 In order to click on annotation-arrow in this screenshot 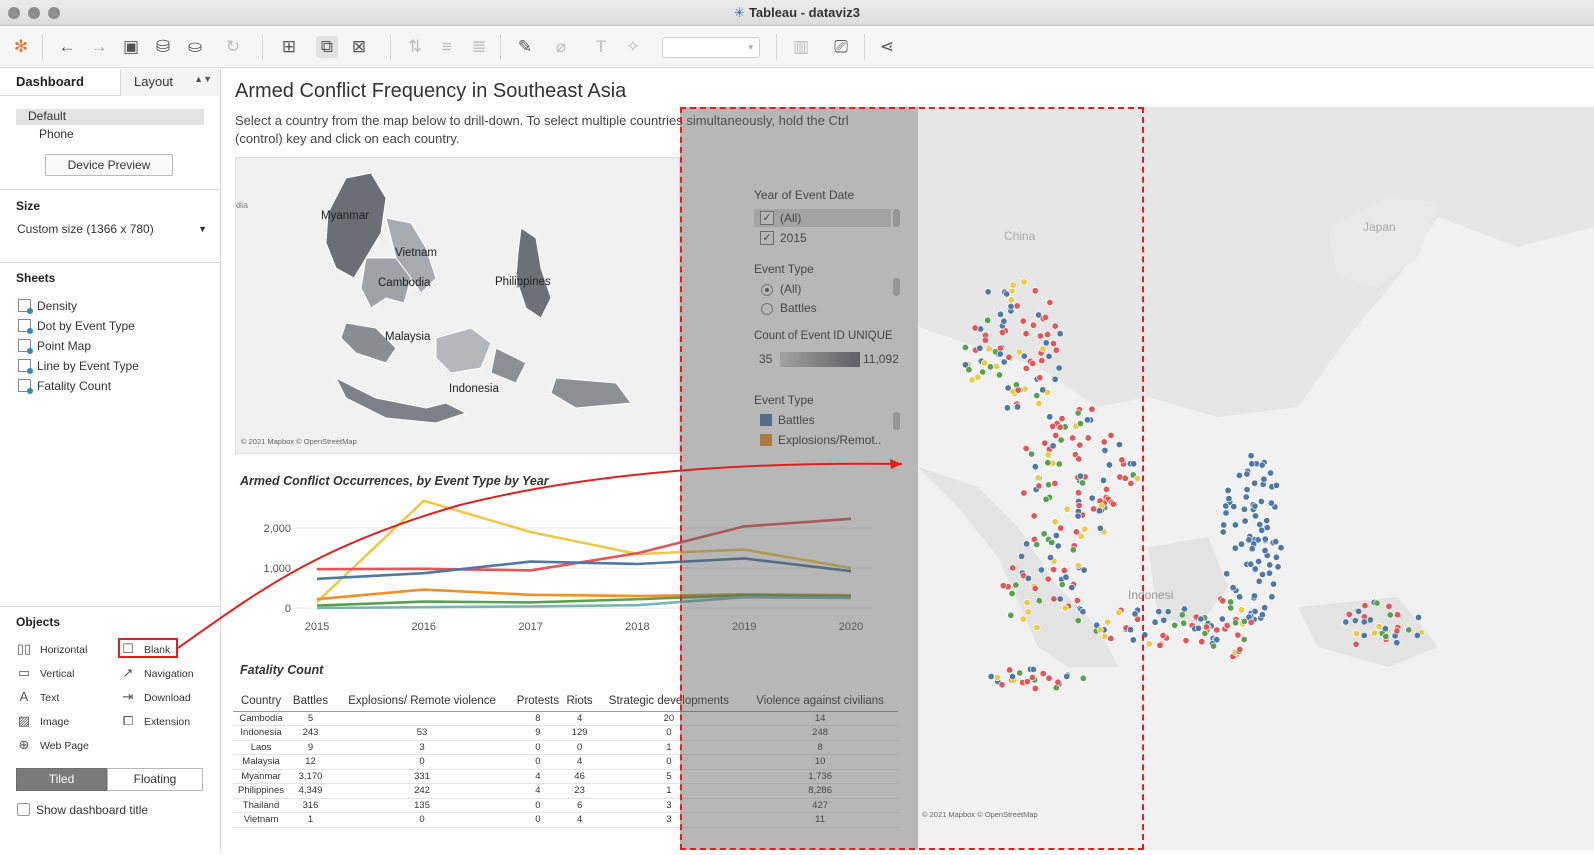, I will do `click(540, 554)`.